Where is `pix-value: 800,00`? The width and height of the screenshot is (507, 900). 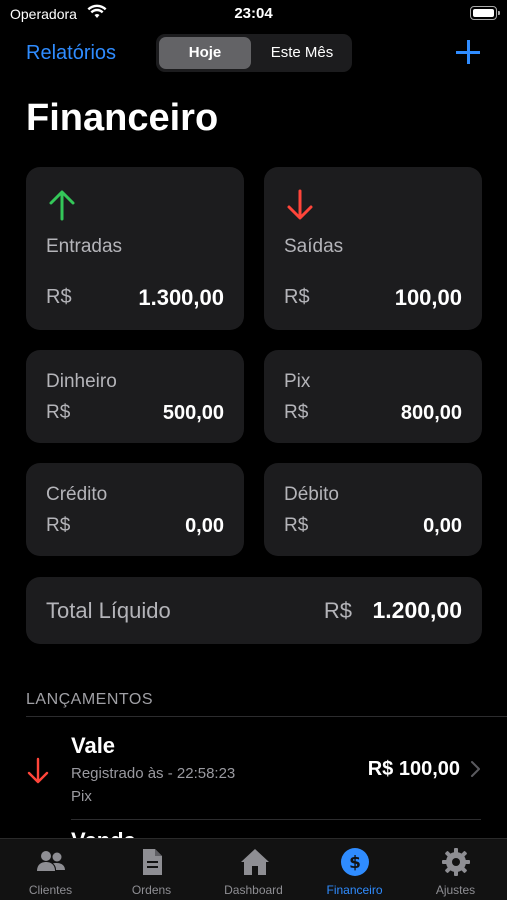 pix-value: 800,00 is located at coordinates (431, 413).